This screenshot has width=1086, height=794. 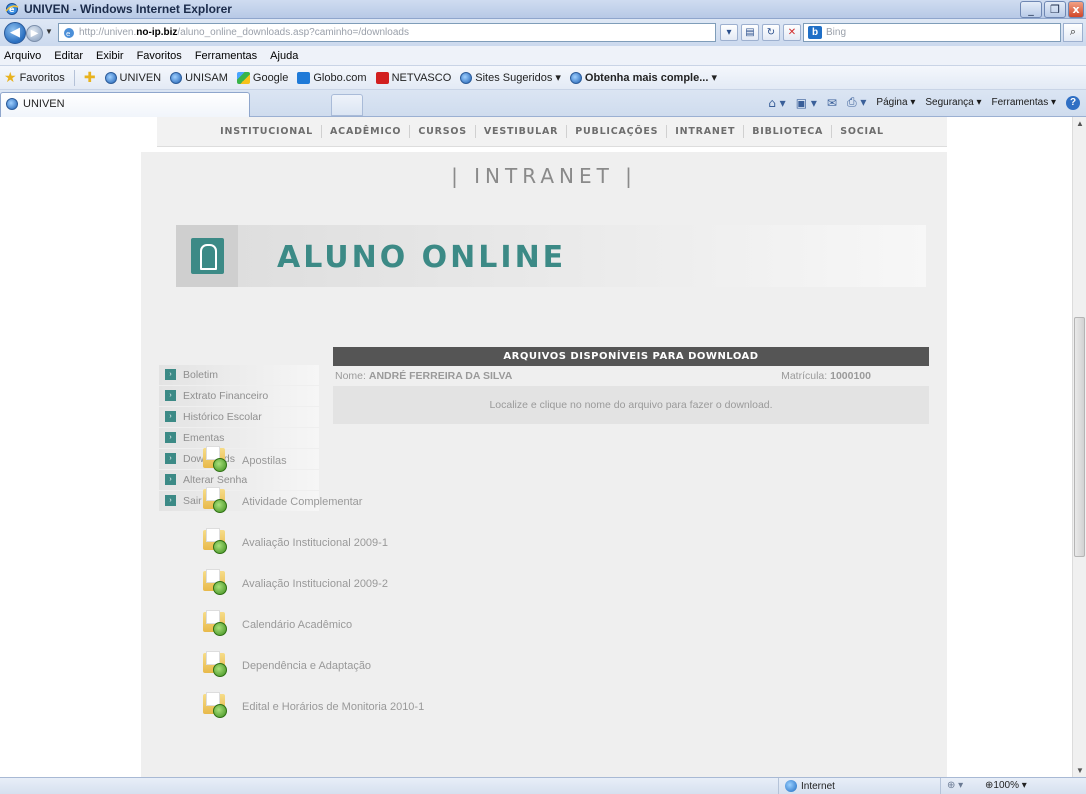 What do you see at coordinates (34, 78) in the screenshot?
I see `favorites-button: ★ Favoritos` at bounding box center [34, 78].